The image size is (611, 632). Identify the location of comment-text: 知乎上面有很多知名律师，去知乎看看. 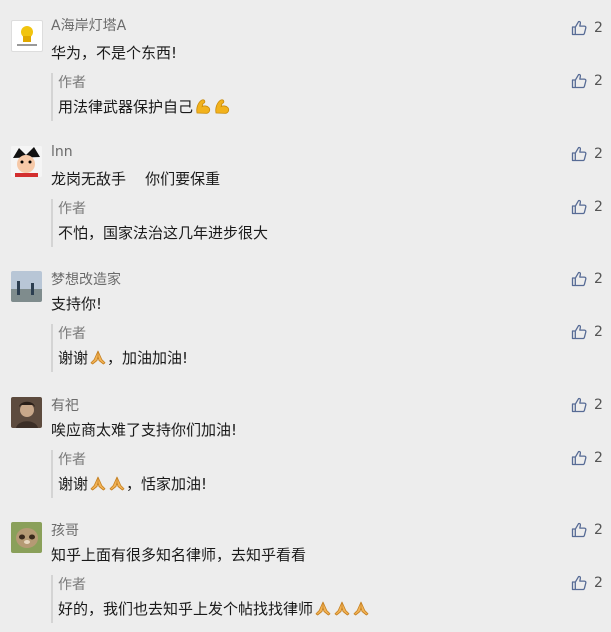
(179, 555).